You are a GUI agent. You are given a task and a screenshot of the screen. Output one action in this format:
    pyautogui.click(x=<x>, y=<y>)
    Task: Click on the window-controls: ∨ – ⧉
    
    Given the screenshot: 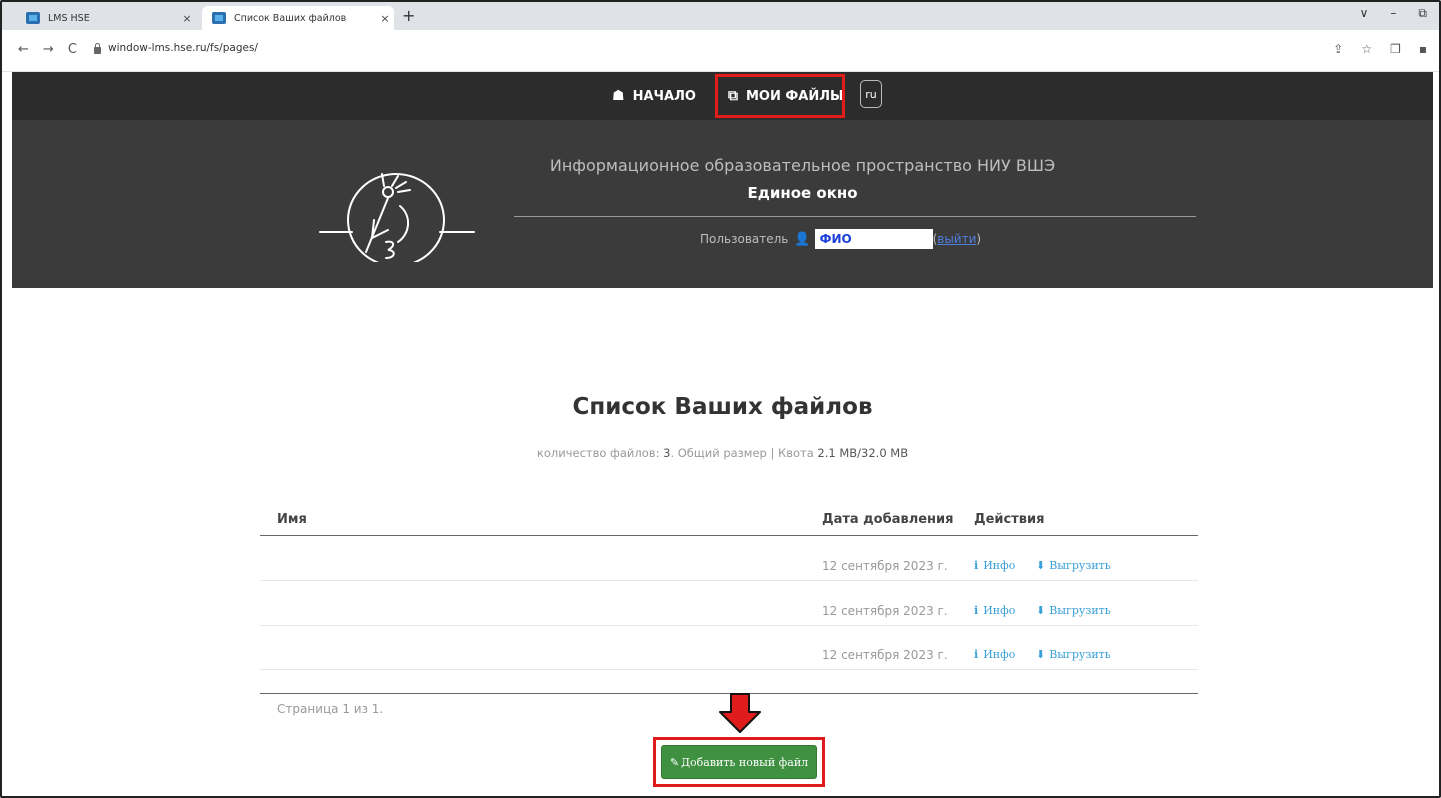 What is the action you would take?
    pyautogui.click(x=1393, y=13)
    